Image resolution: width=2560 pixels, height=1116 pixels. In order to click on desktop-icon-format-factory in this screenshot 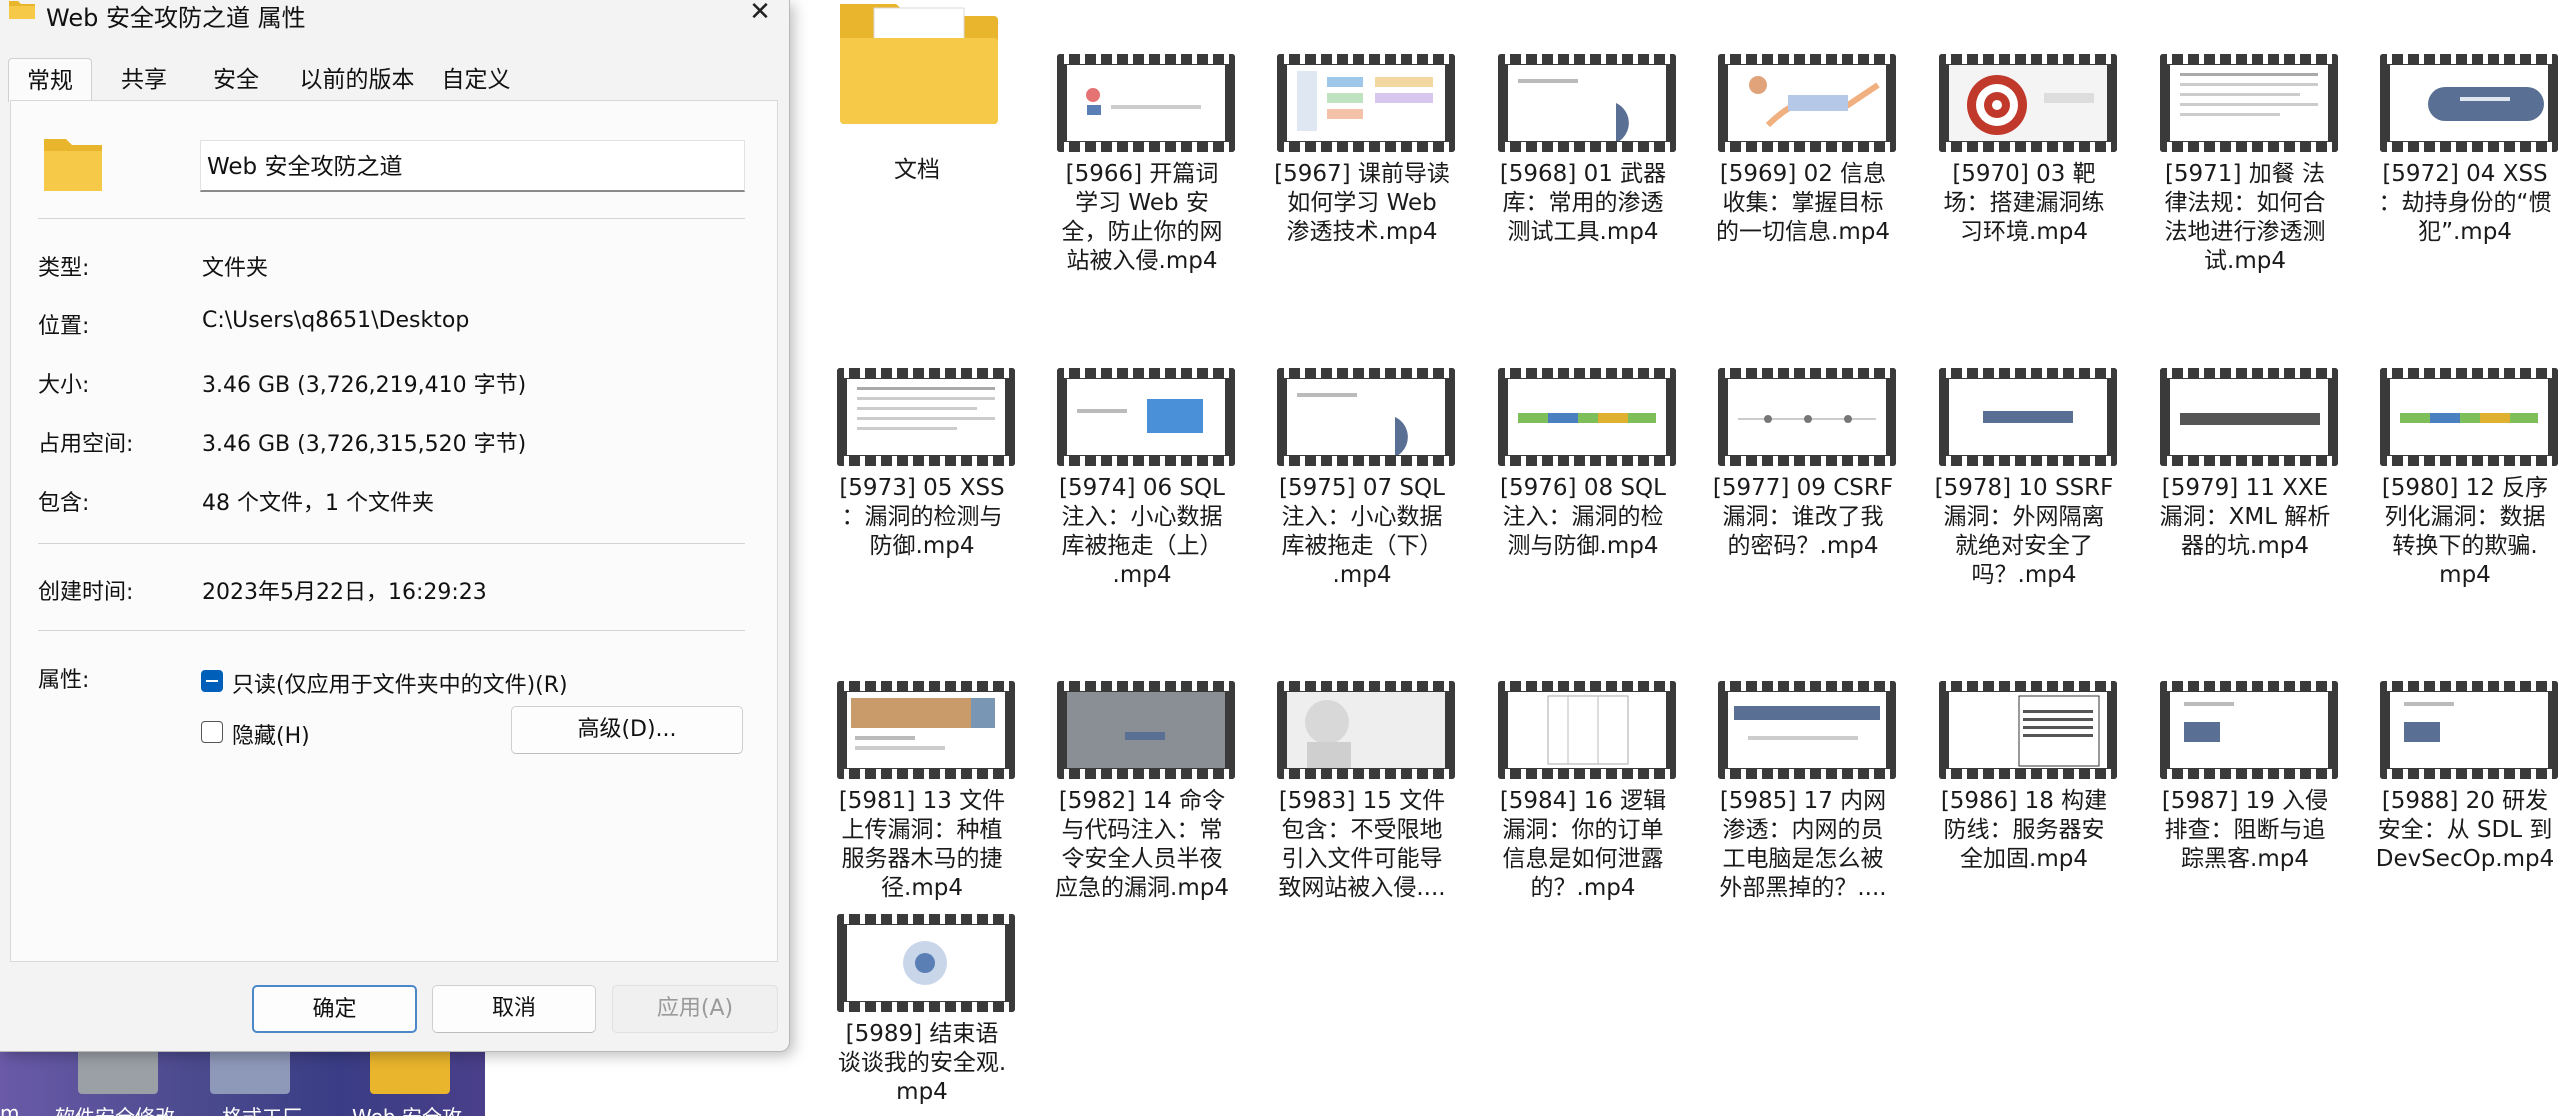, I will do `click(250, 1070)`.